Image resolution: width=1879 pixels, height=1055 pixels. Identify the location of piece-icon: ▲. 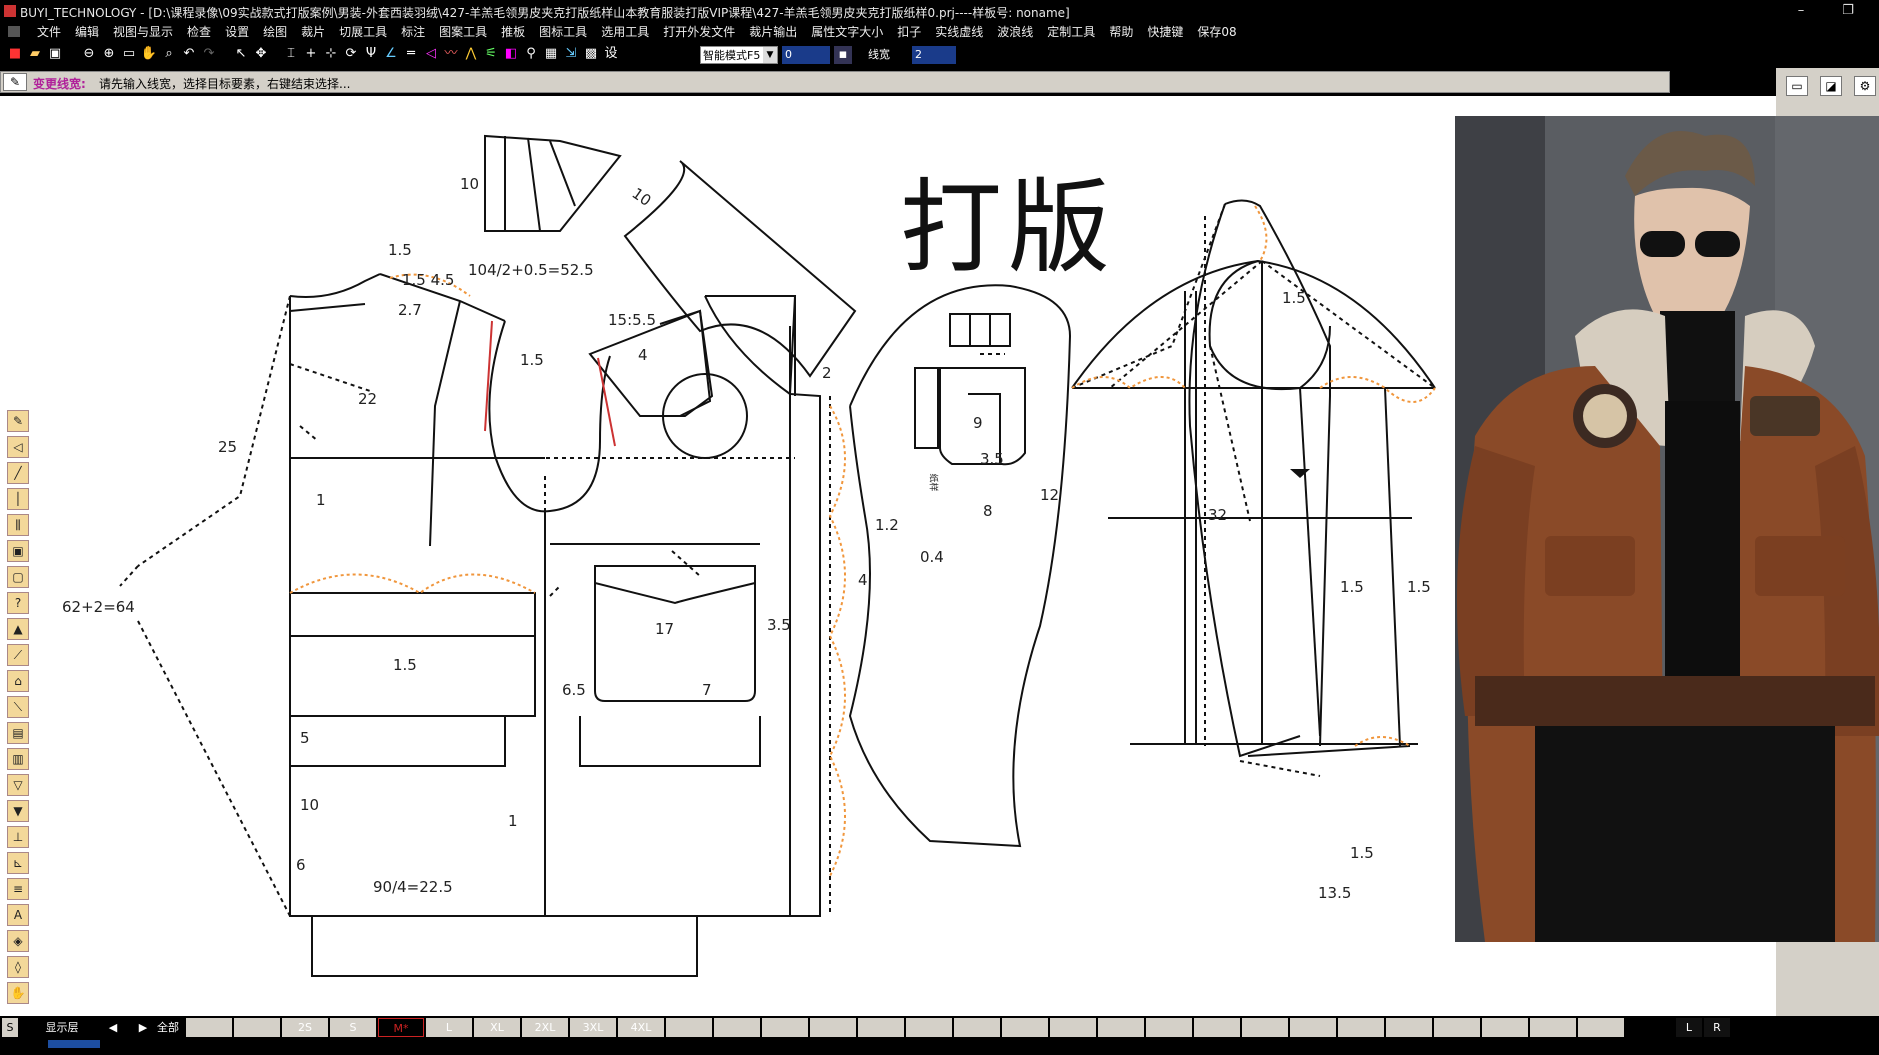
(18, 629).